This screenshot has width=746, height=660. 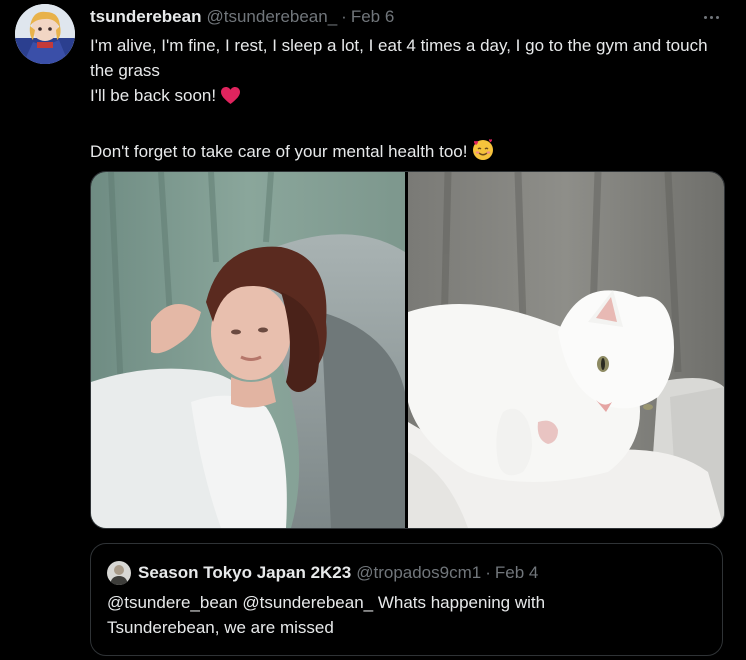 What do you see at coordinates (372, 17) in the screenshot?
I see `tweet-date: Feb 6` at bounding box center [372, 17].